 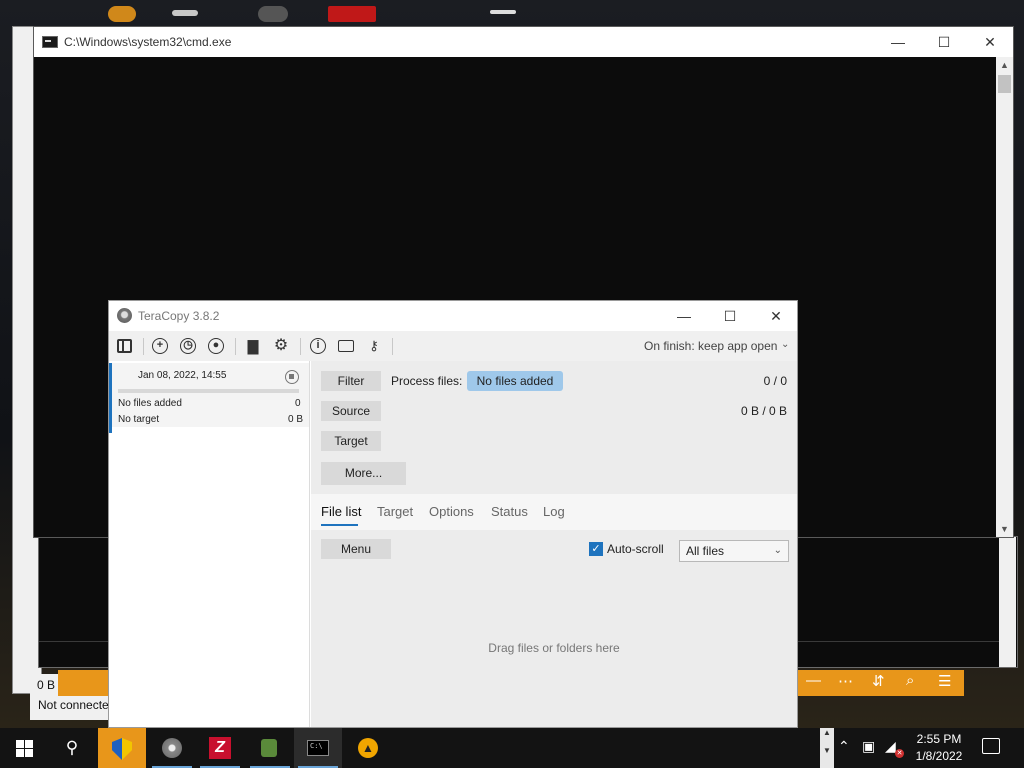 I want to click on taskbar-filezilla-app: Z, so click(x=220, y=748).